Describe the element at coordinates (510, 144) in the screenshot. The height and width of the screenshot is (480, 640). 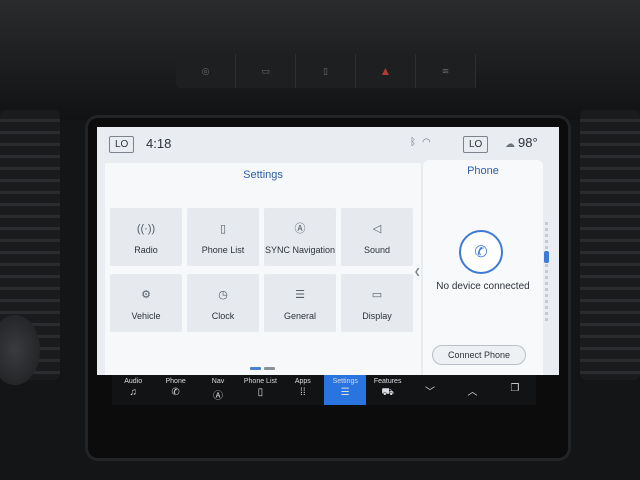
I see `cloud-sun-icon: ☁` at that location.